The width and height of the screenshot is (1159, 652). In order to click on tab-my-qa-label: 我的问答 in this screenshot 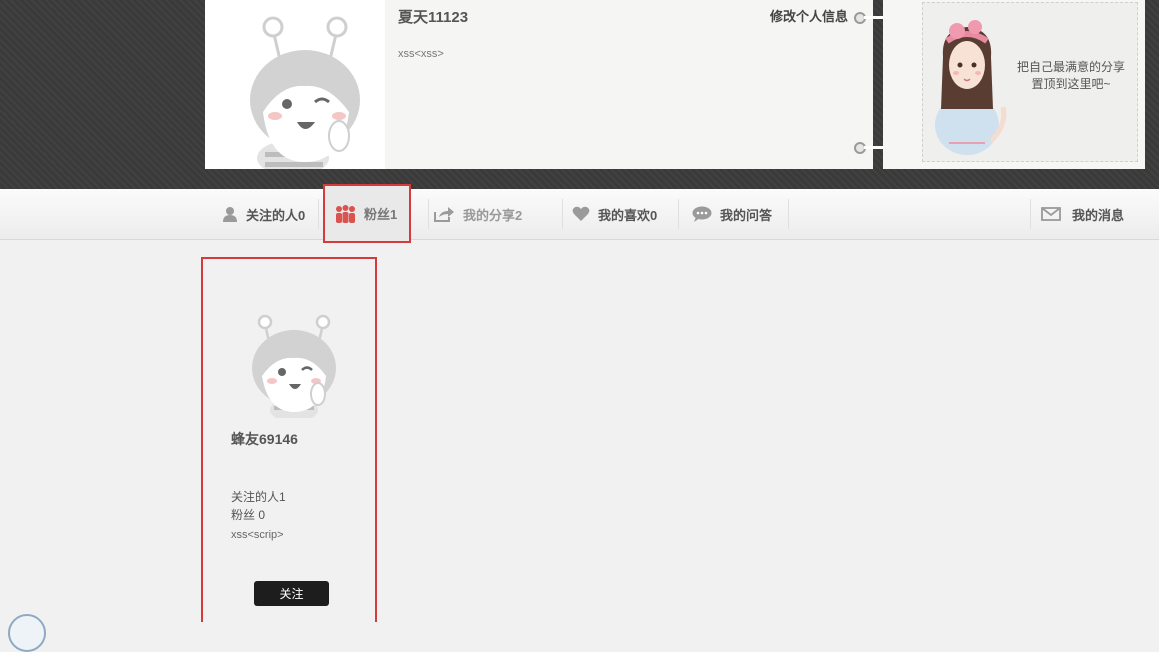, I will do `click(746, 215)`.